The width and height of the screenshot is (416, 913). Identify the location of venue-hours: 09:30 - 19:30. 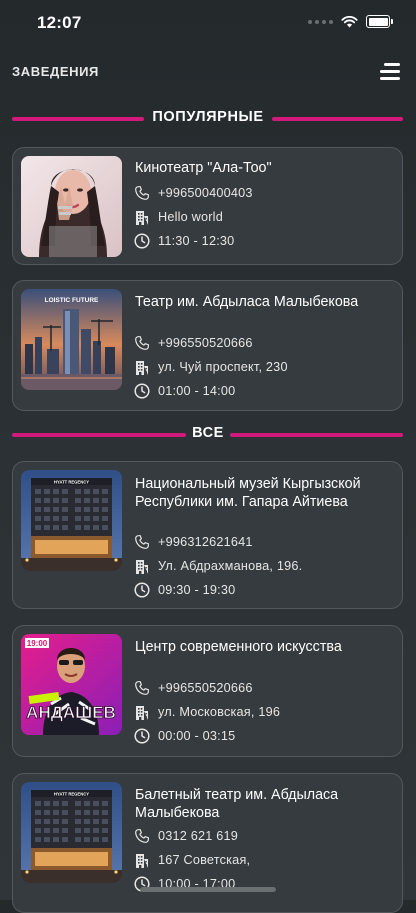
(197, 590).